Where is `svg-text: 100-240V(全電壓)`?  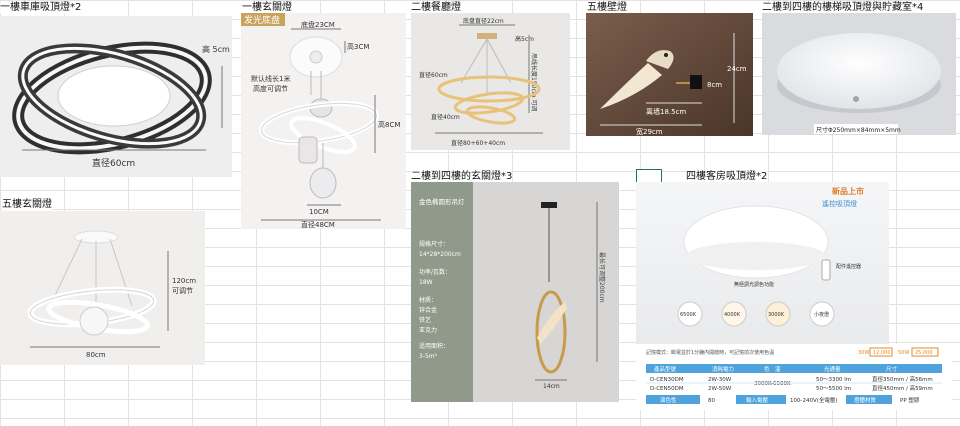 svg-text: 100-240V(全電壓) is located at coordinates (814, 400).